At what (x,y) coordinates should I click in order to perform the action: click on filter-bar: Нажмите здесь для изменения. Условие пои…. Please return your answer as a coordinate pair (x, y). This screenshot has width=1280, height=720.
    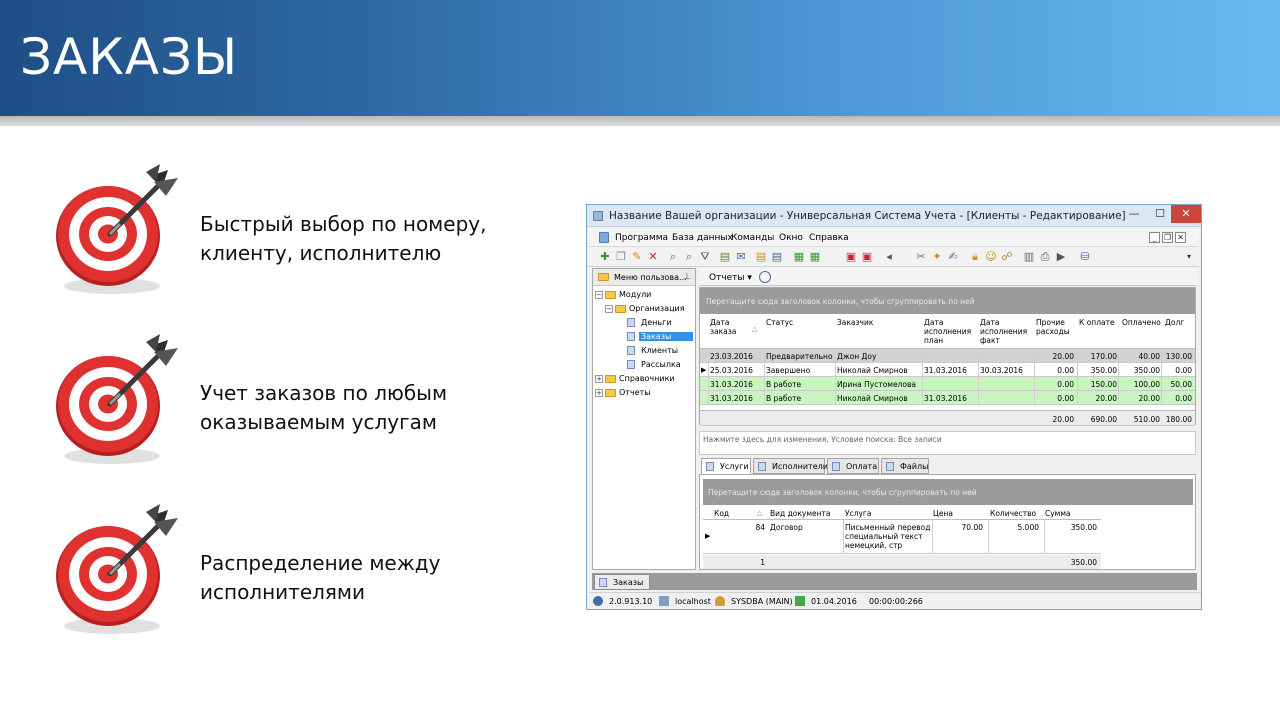
    Looking at the image, I should click on (947, 443).